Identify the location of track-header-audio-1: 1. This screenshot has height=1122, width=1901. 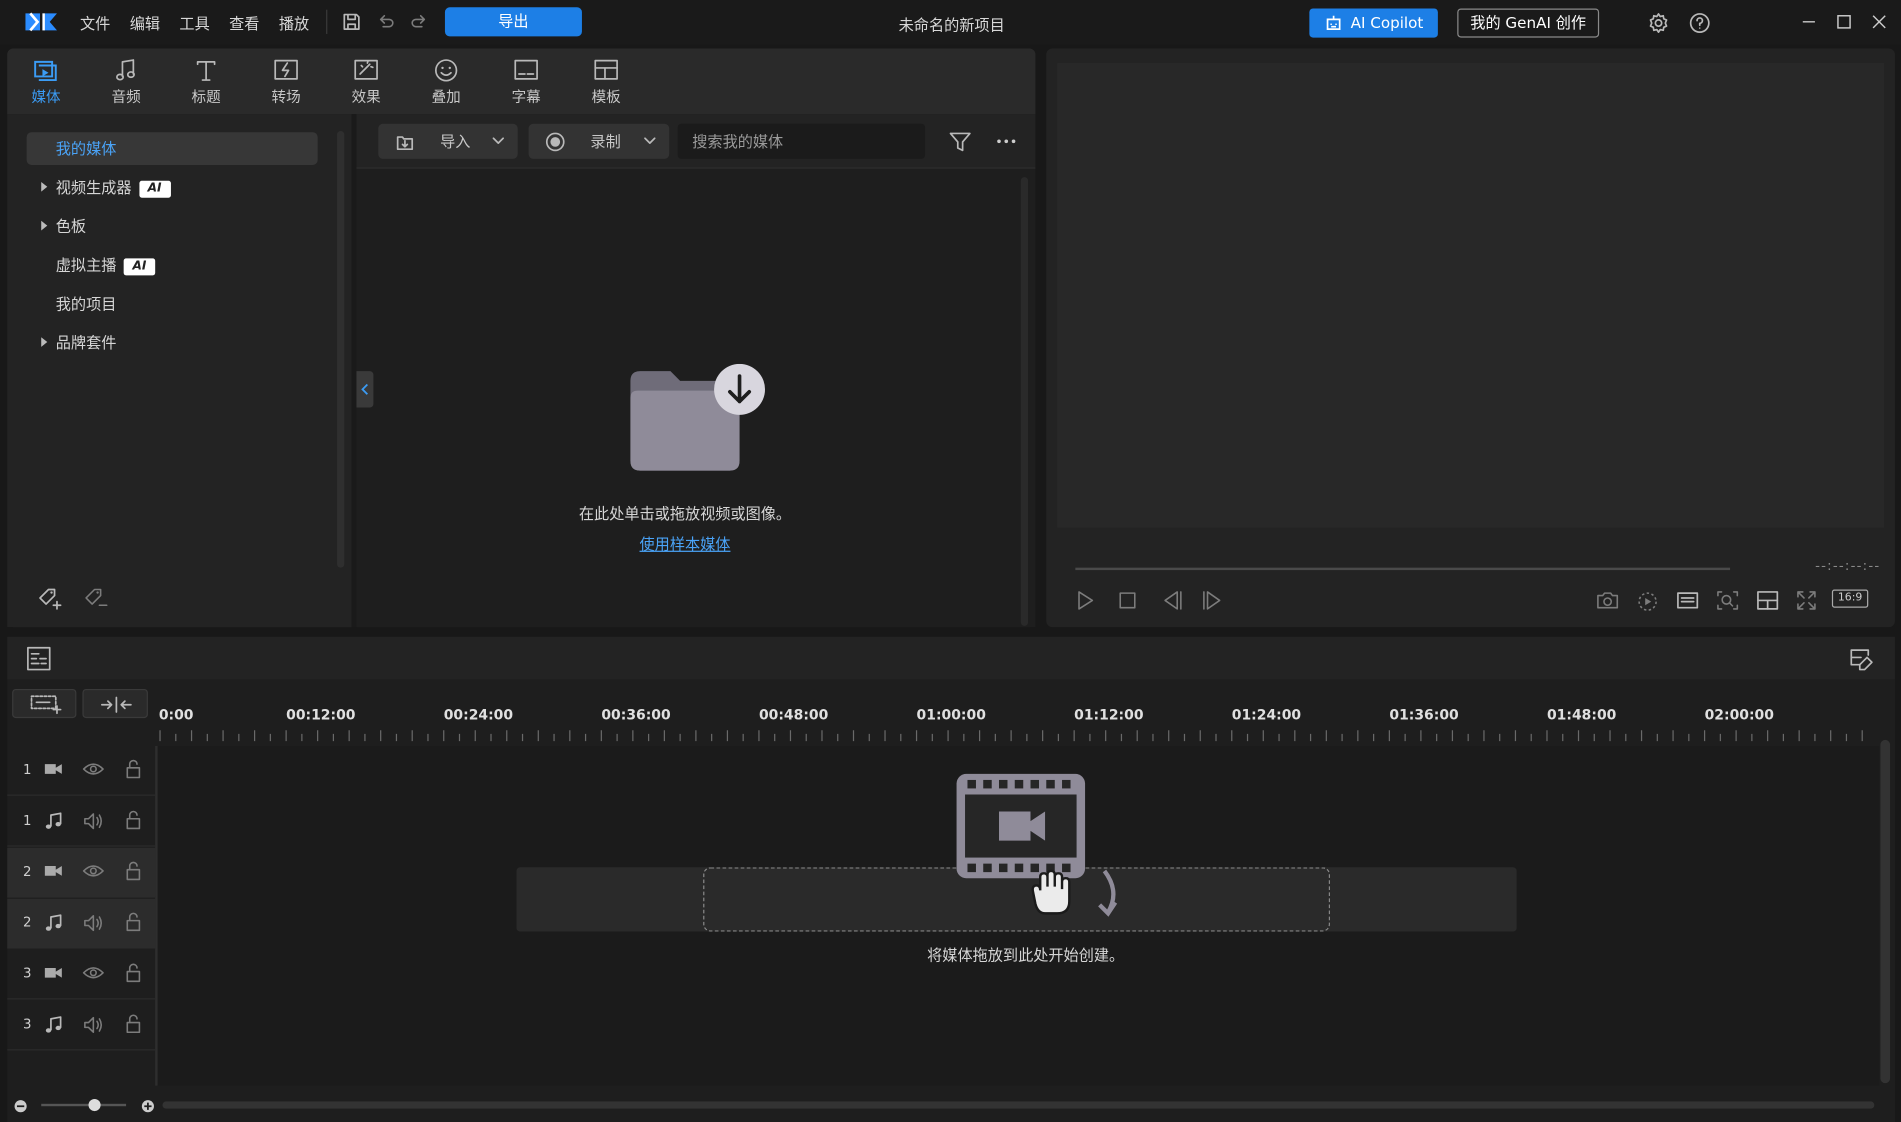
(81, 822).